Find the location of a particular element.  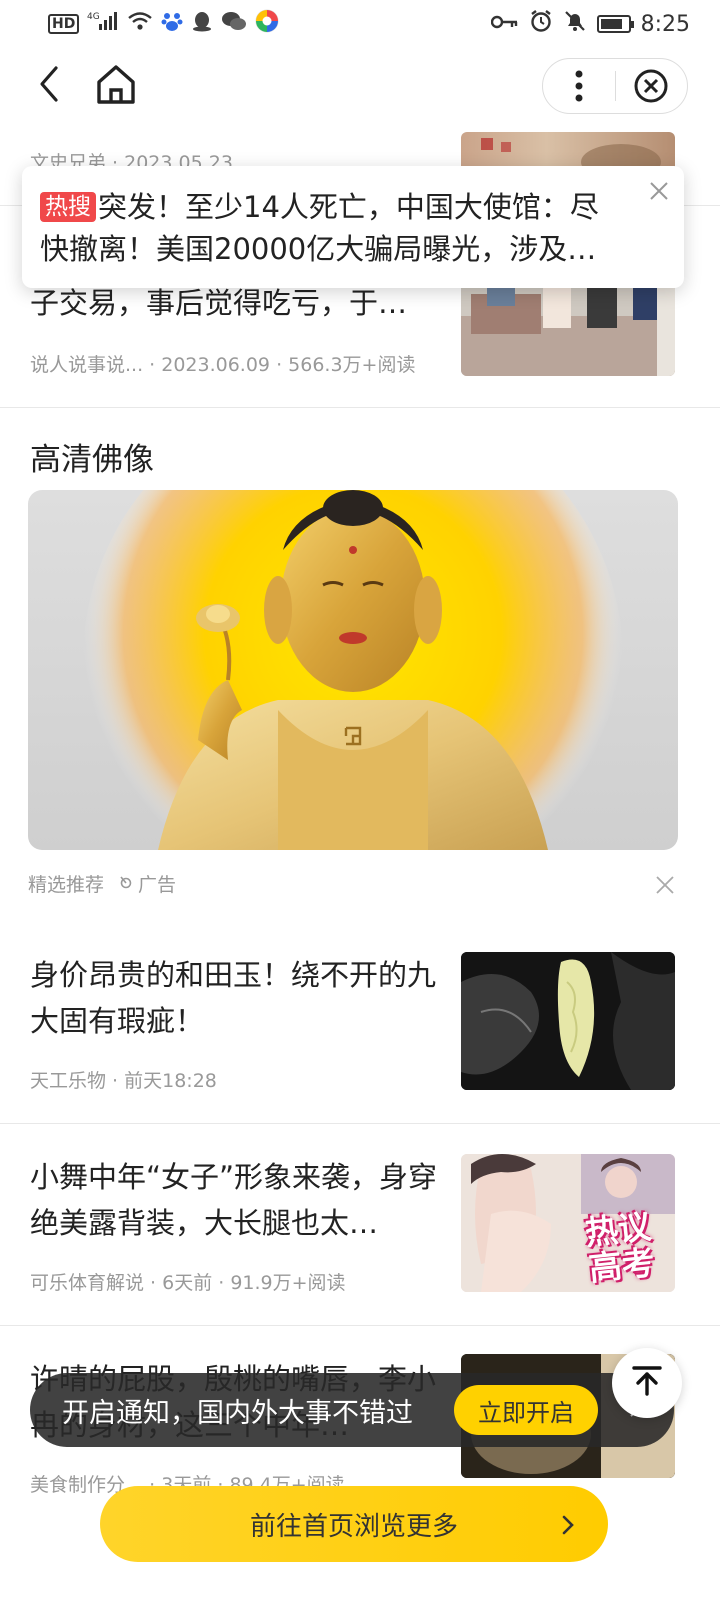

go-home-label: 前往首页浏览更多 is located at coordinates (353, 1526).